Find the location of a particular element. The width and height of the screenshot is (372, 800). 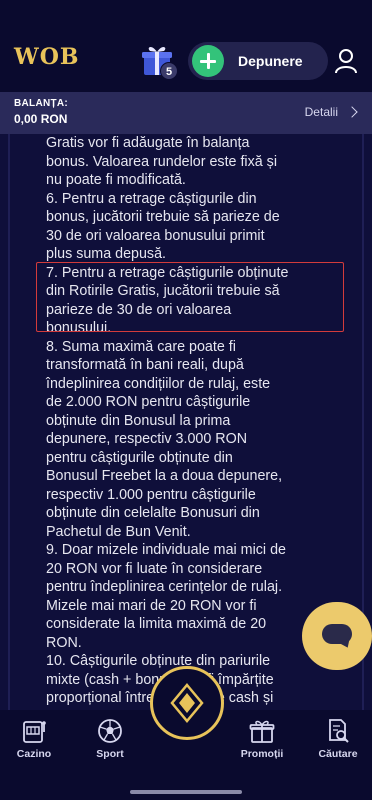

user-icon is located at coordinates (346, 61).